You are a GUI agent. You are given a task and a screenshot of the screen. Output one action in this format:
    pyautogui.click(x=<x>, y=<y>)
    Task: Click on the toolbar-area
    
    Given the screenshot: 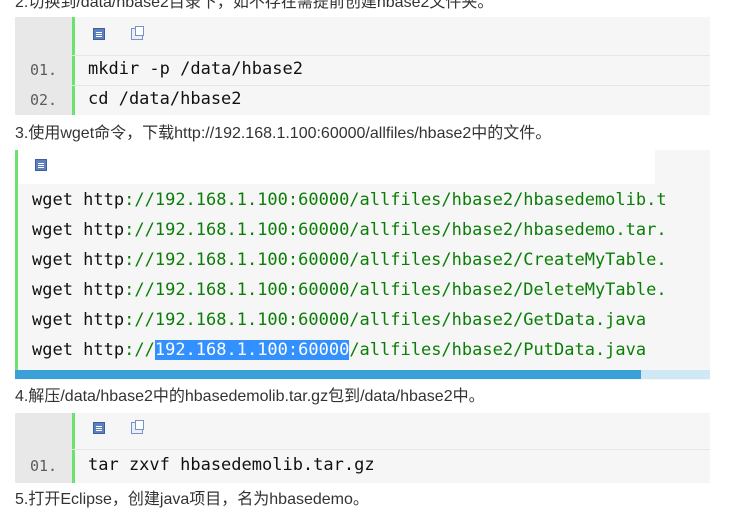 What is the action you would take?
    pyautogui.click(x=336, y=167)
    